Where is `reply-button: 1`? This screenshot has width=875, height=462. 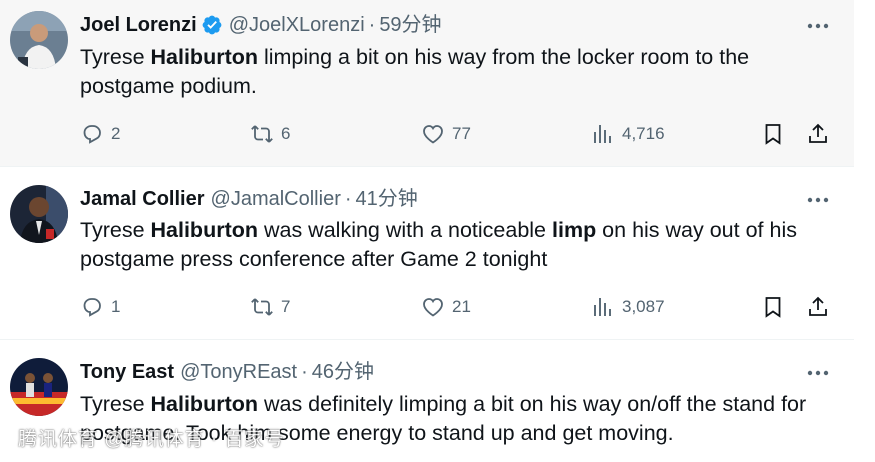
reply-button: 1 is located at coordinates (100, 307).